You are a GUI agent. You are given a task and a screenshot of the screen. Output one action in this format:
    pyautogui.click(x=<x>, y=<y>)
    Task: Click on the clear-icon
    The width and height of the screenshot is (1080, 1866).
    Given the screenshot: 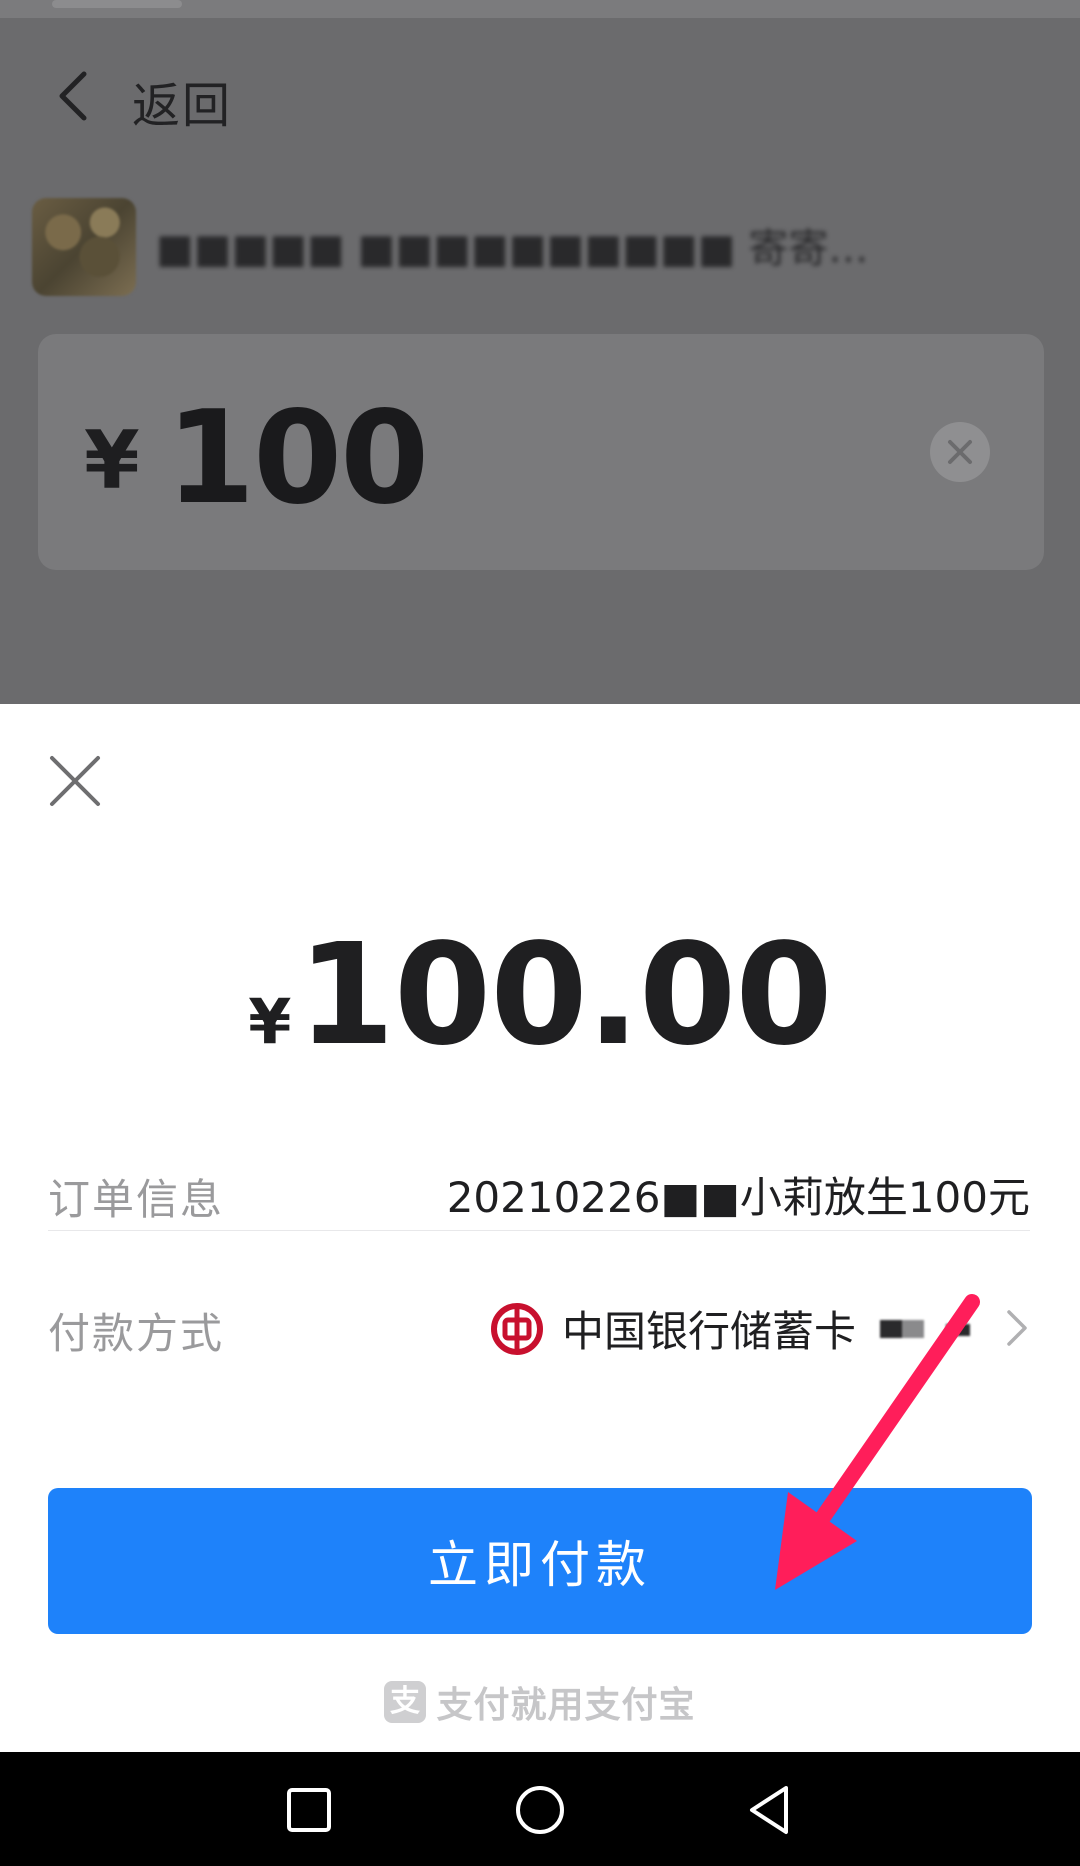 What is the action you would take?
    pyautogui.click(x=960, y=452)
    